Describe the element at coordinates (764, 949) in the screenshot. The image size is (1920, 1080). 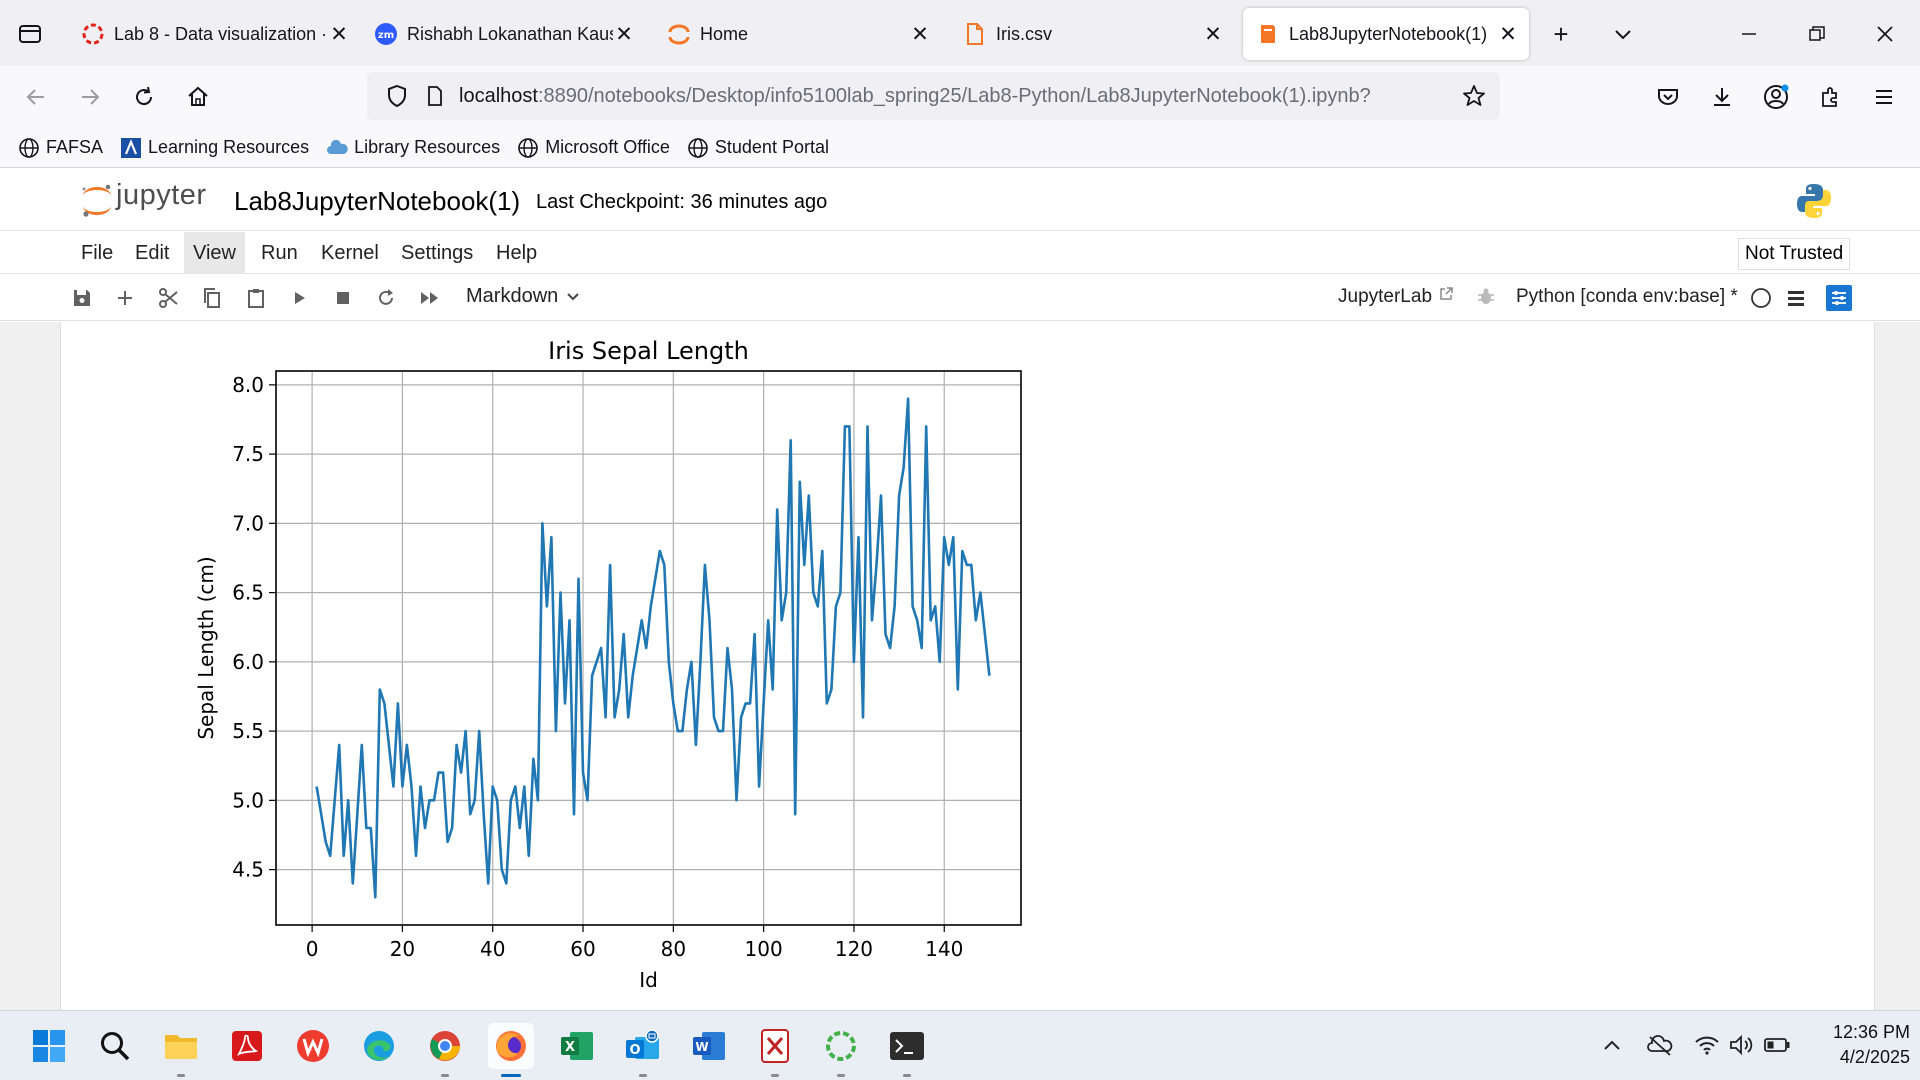
I see `x-tick-label: 100` at that location.